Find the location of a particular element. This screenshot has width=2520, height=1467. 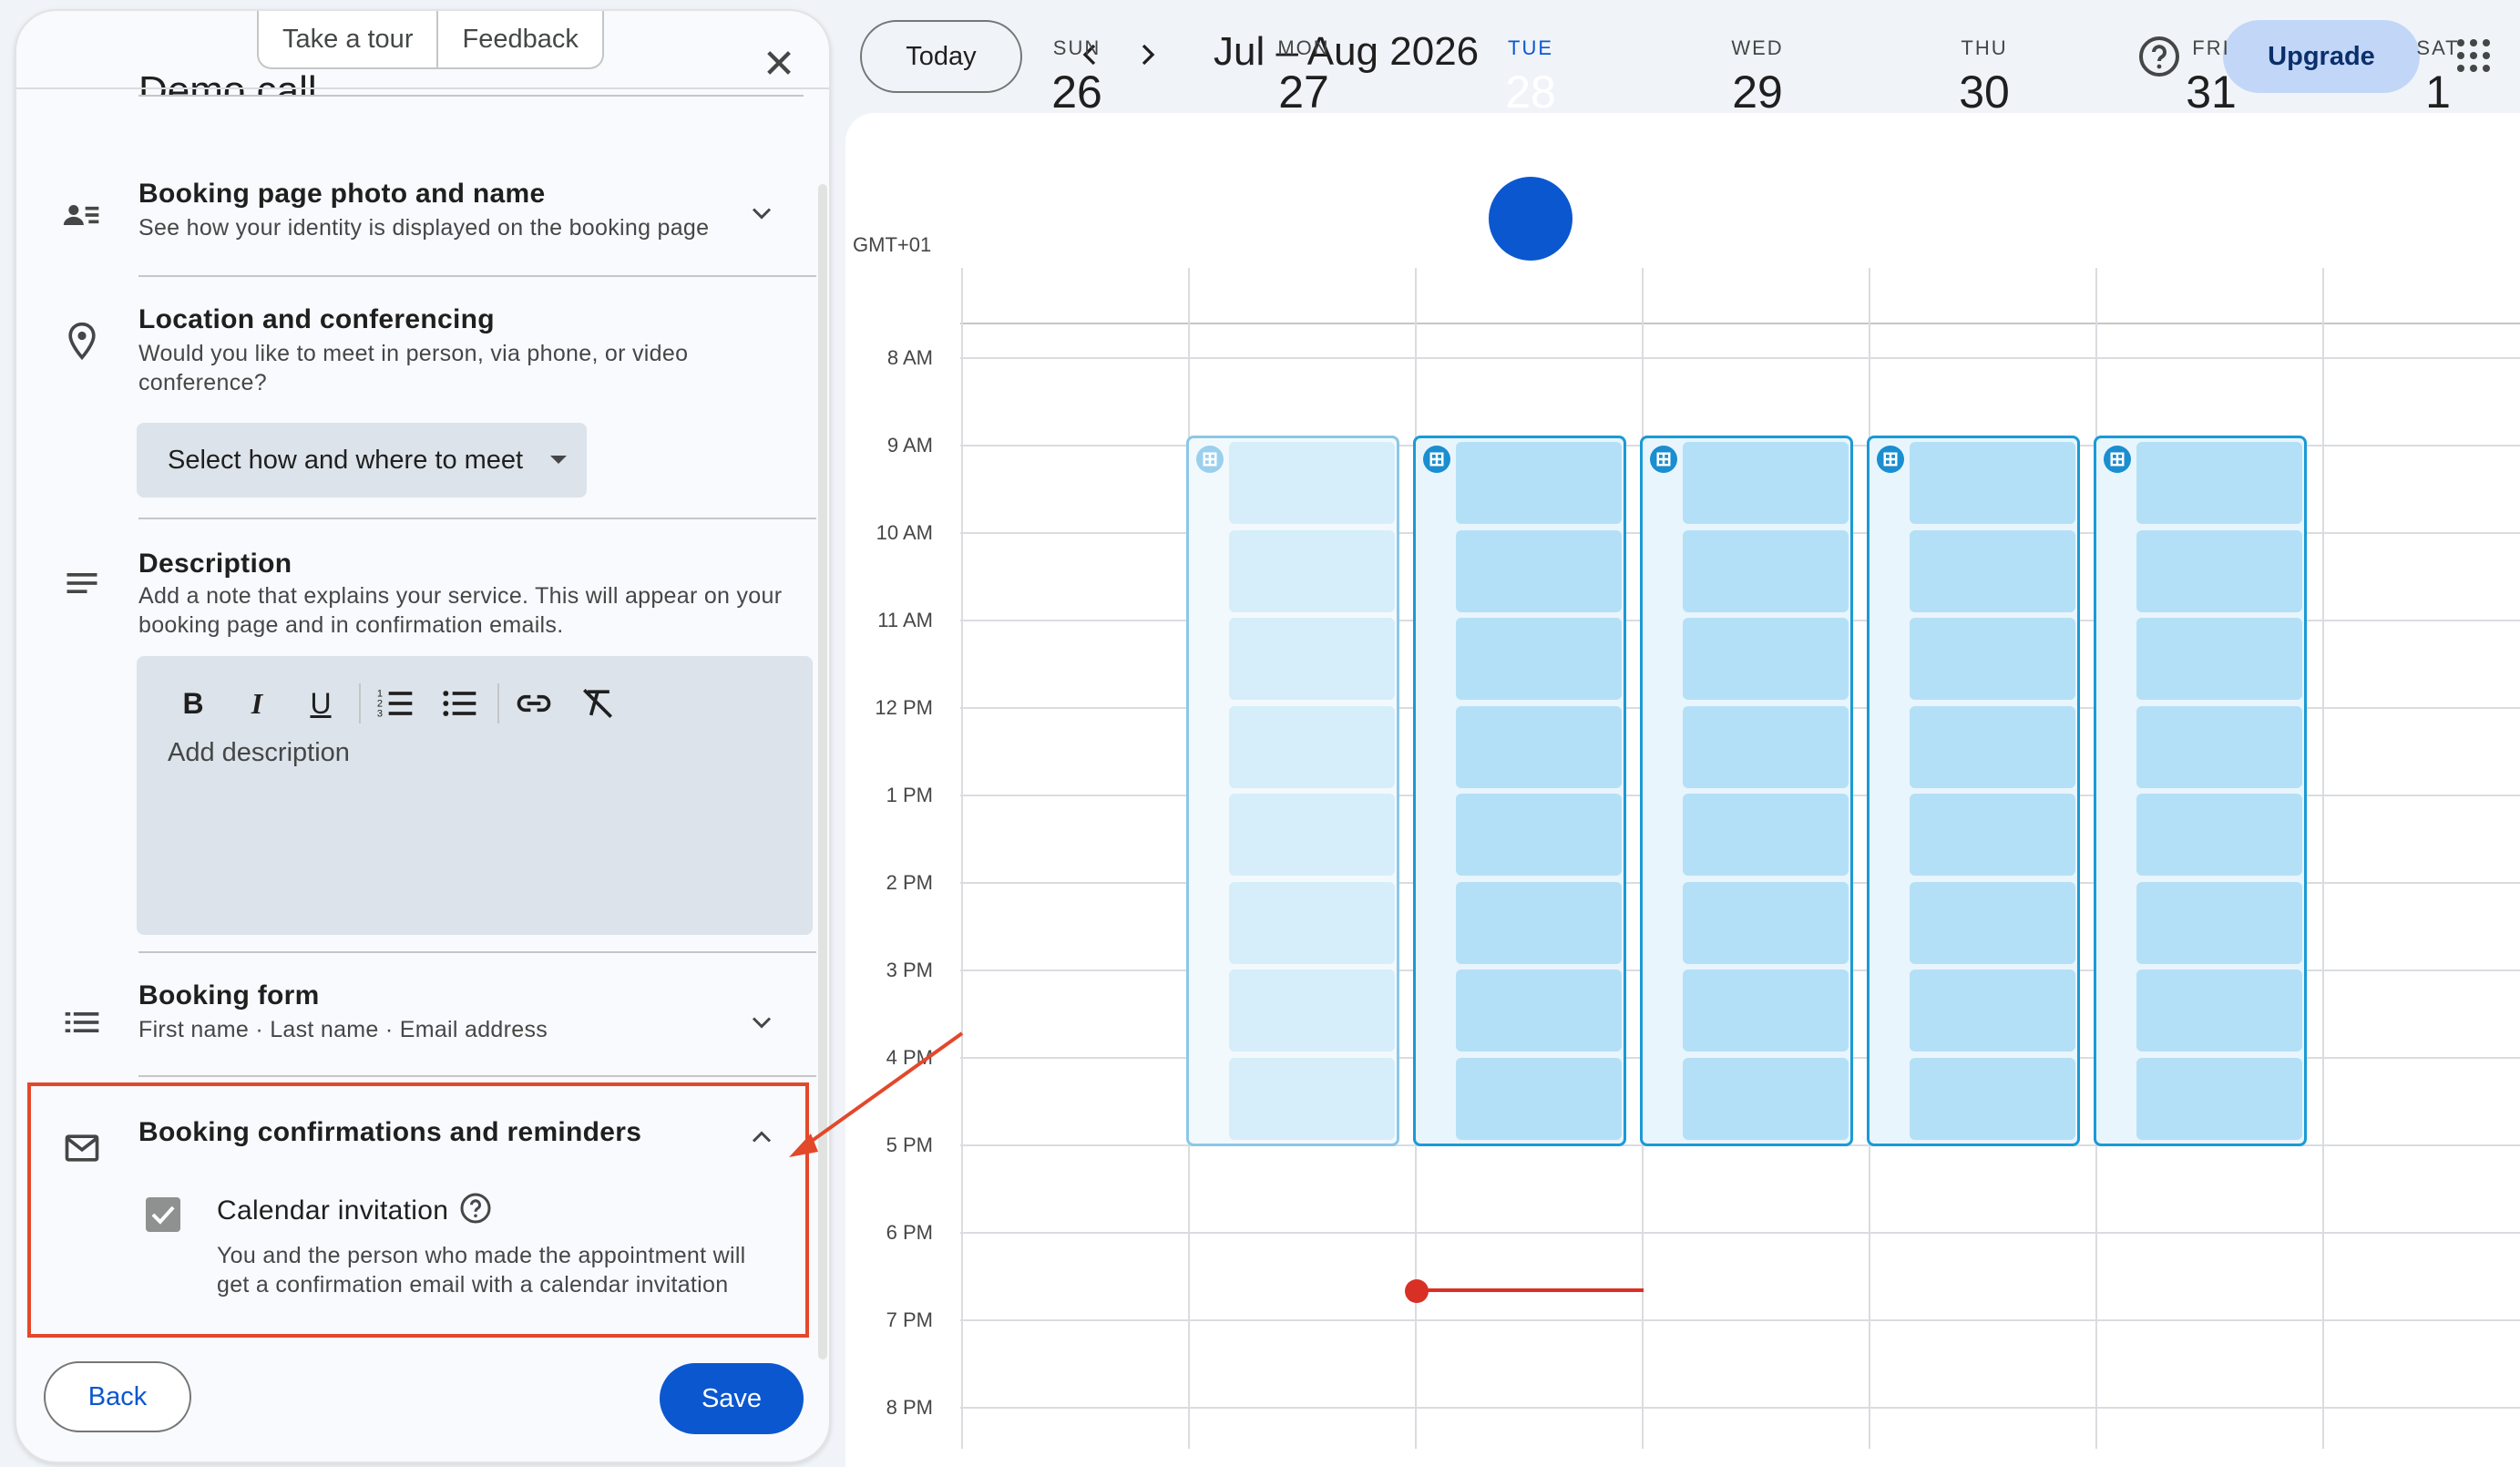

notes-icon is located at coordinates (82, 583).